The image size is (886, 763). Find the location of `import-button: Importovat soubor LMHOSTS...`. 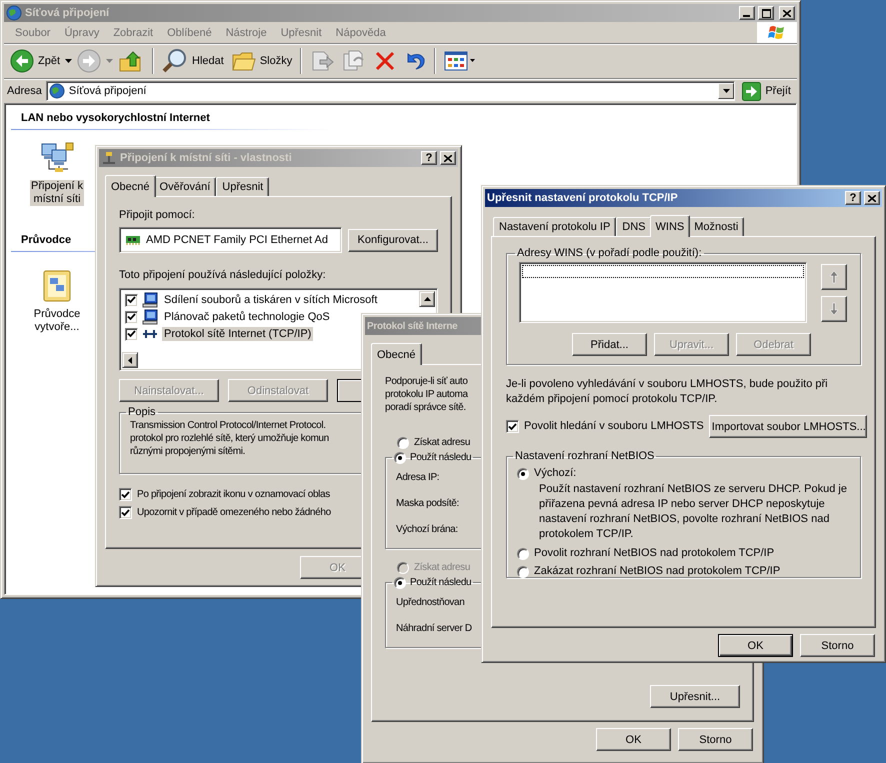

import-button: Importovat soubor LMHOSTS... is located at coordinates (787, 426).